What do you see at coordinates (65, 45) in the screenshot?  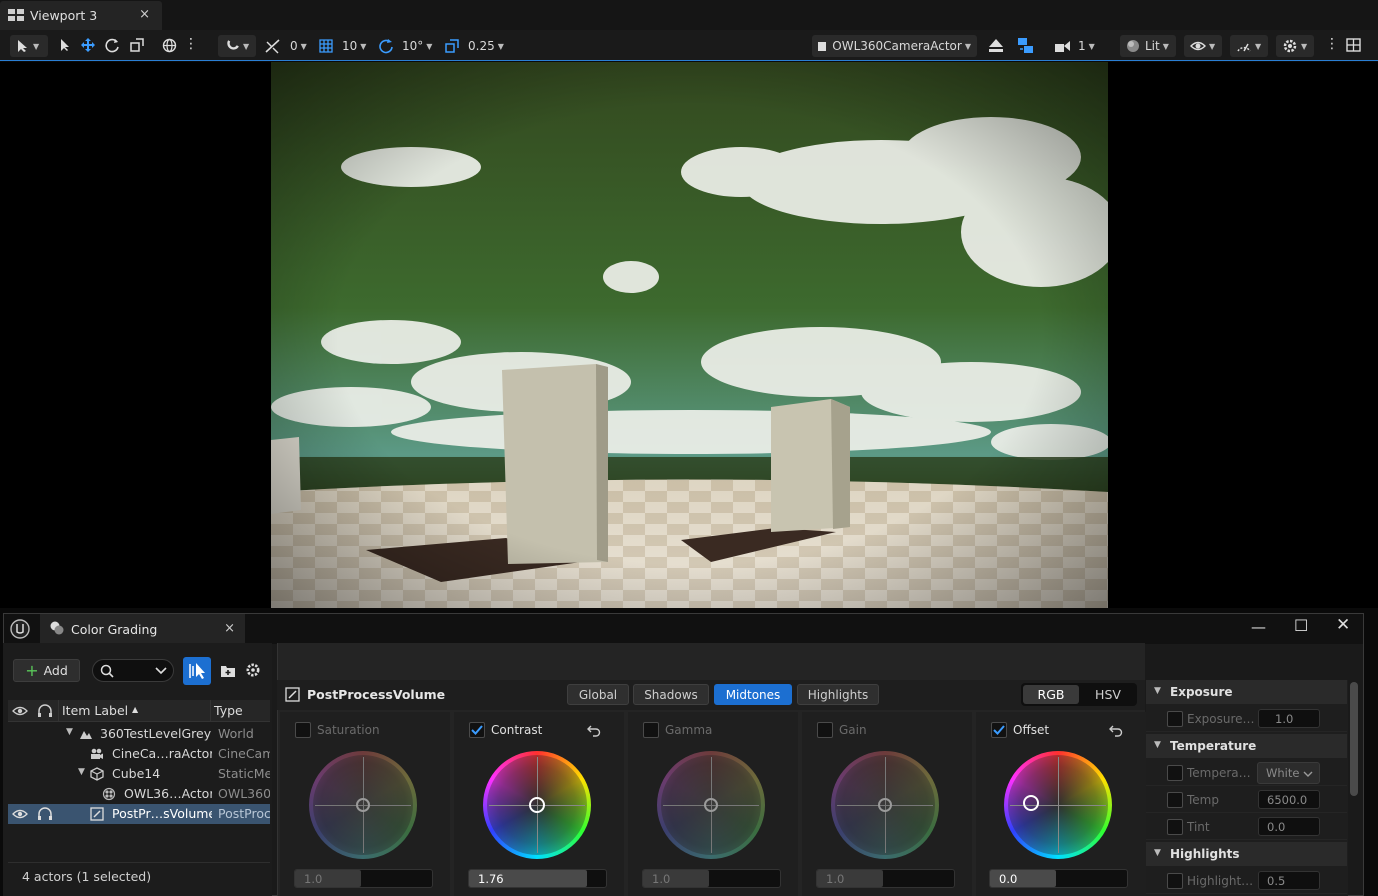 I see `select-arrow-icon` at bounding box center [65, 45].